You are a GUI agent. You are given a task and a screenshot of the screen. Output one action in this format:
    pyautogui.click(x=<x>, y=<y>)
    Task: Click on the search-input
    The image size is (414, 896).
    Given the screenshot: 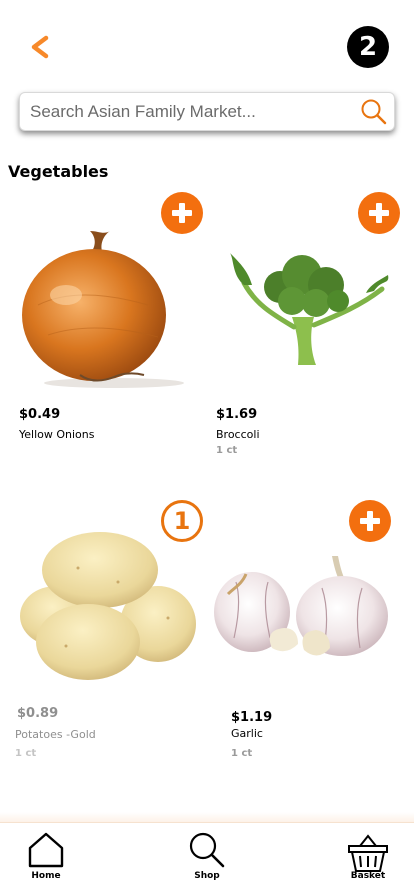 What is the action you would take?
    pyautogui.click(x=187, y=111)
    